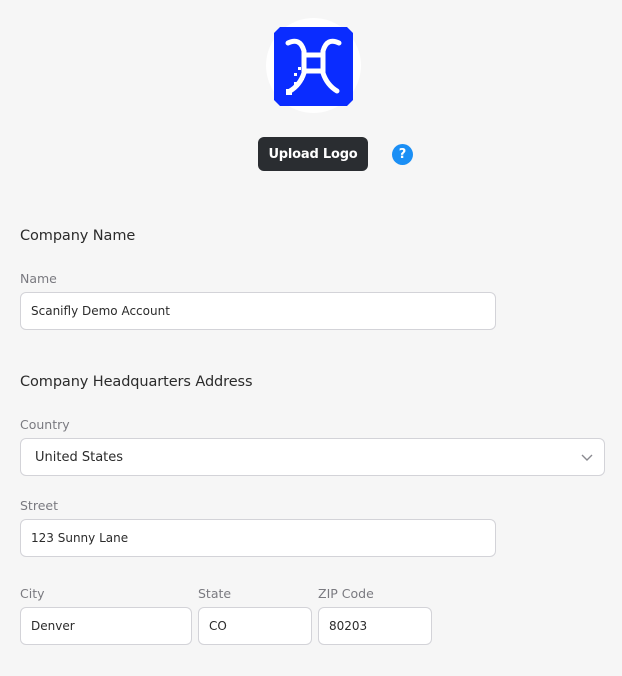 This screenshot has height=676, width=622. I want to click on upload-logo-button: Upload Logo, so click(313, 154).